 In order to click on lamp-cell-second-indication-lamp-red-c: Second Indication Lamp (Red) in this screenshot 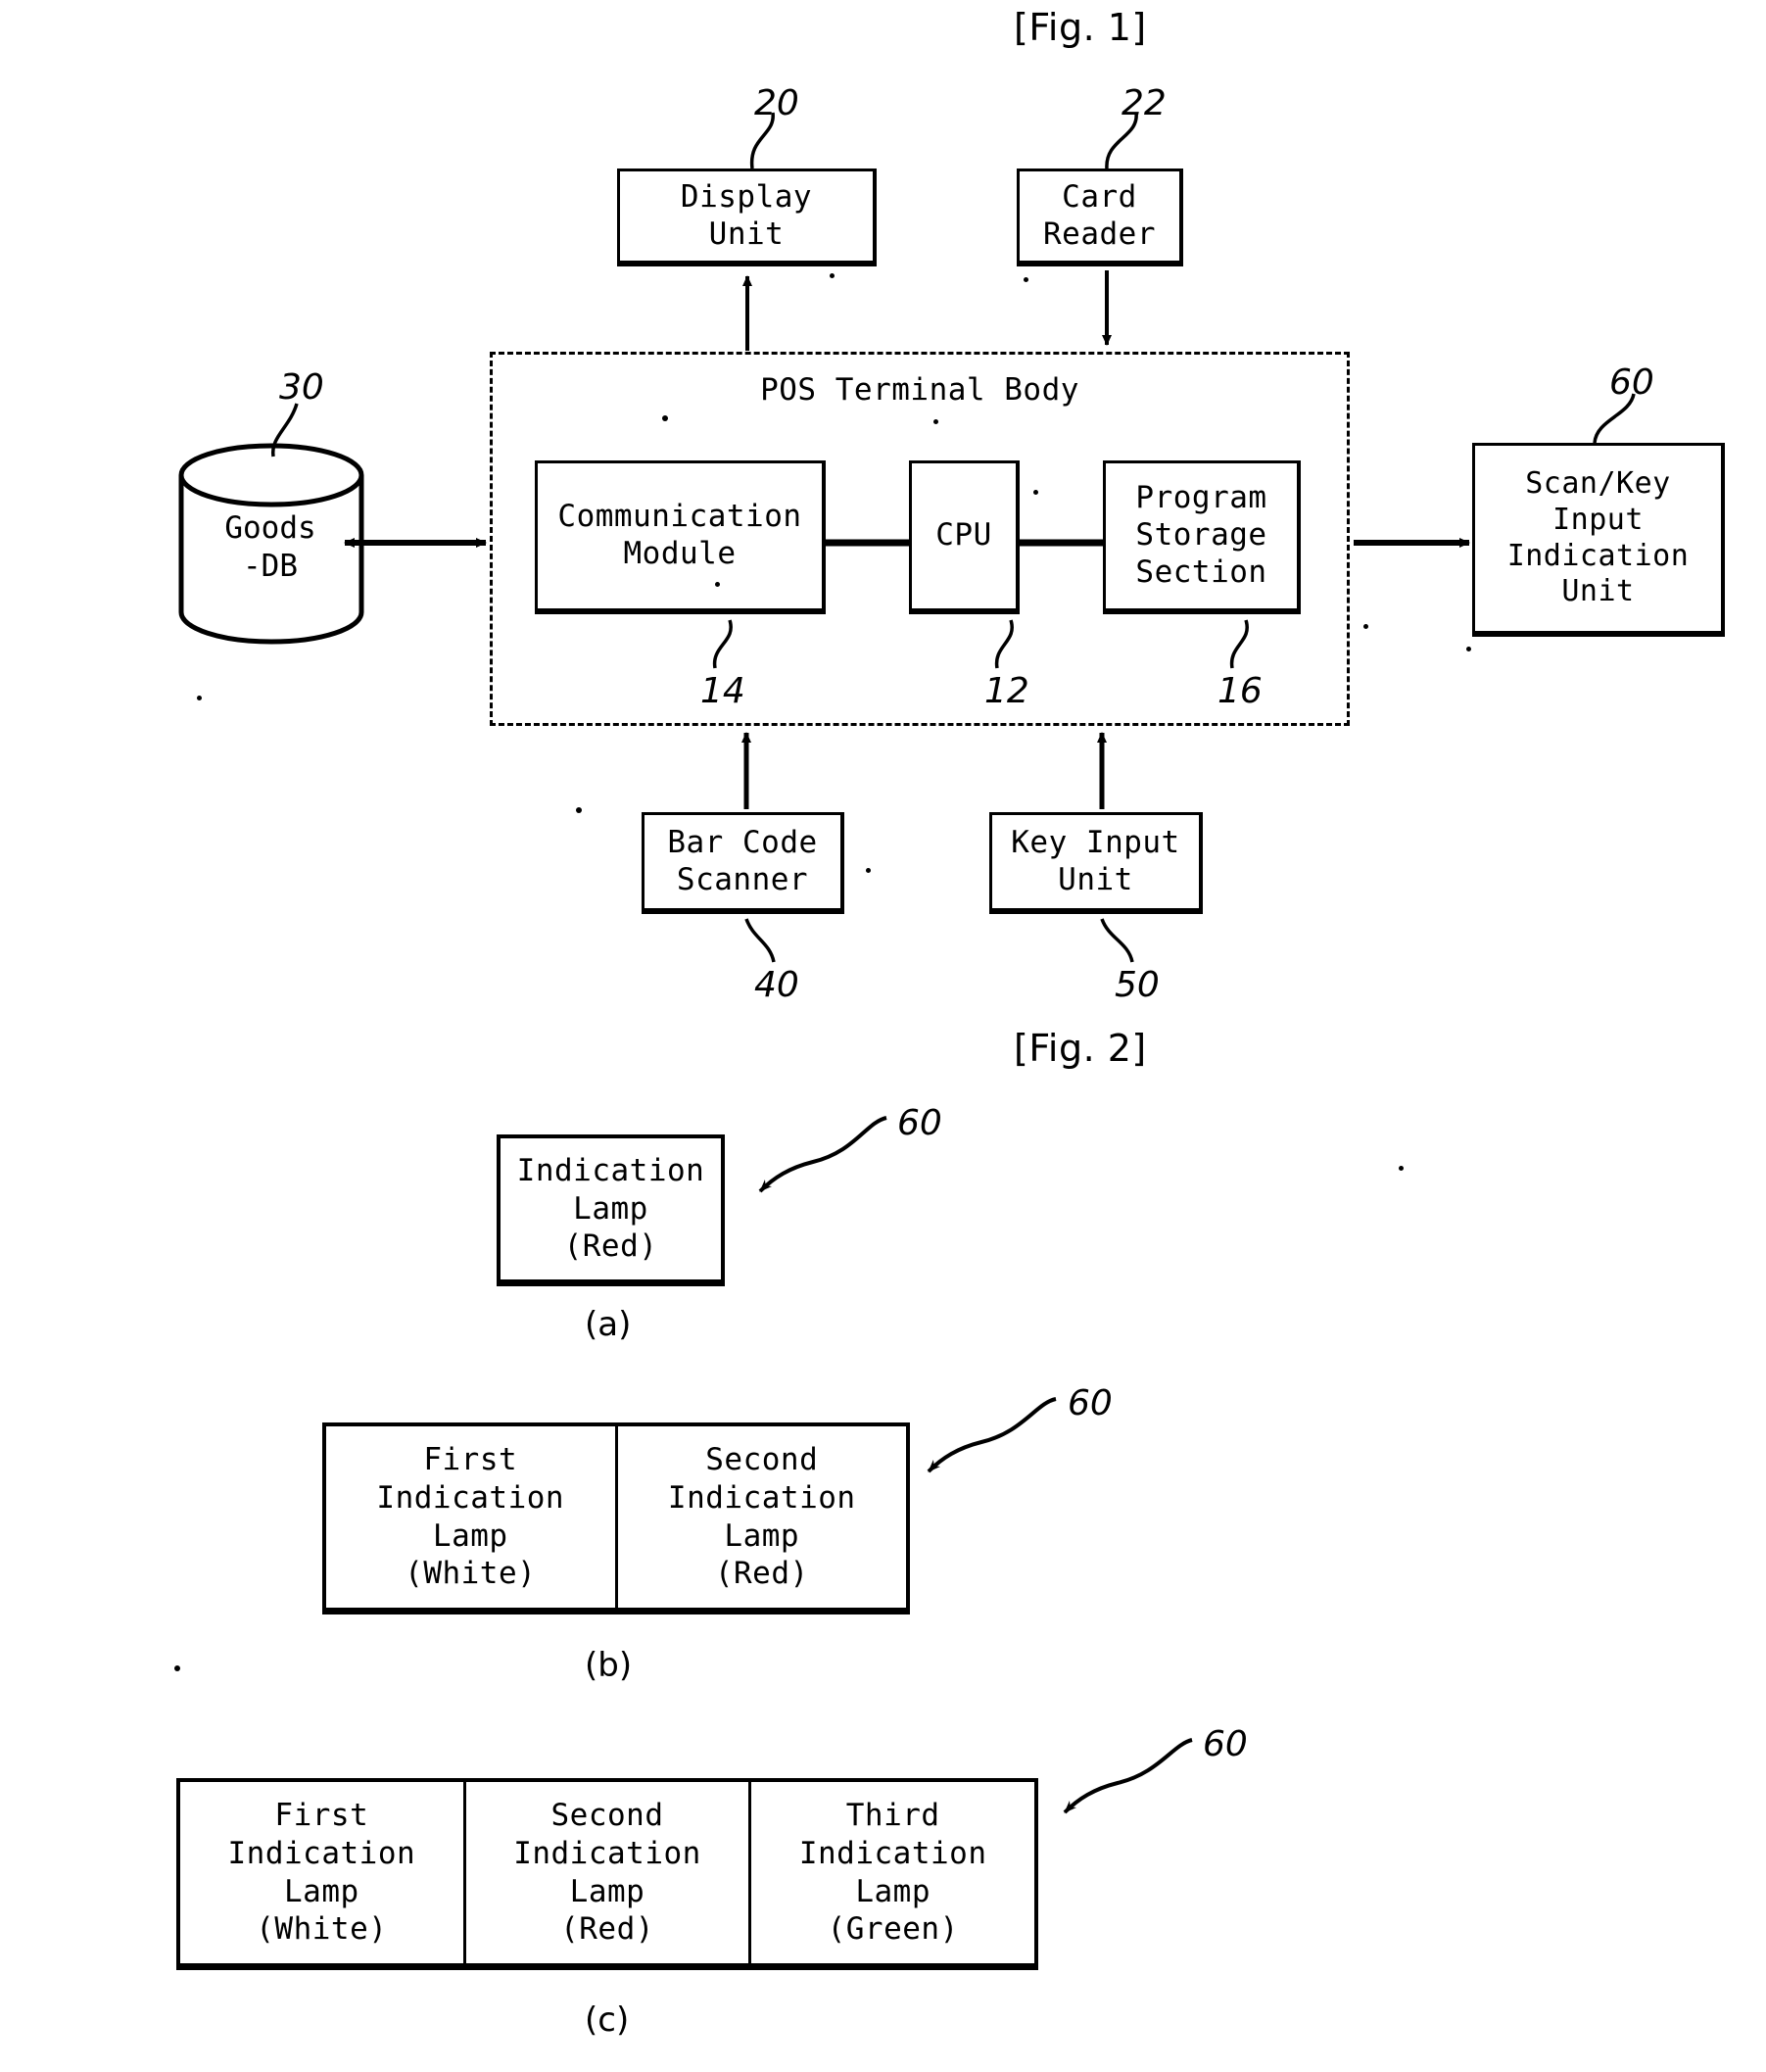, I will do `click(609, 1872)`.